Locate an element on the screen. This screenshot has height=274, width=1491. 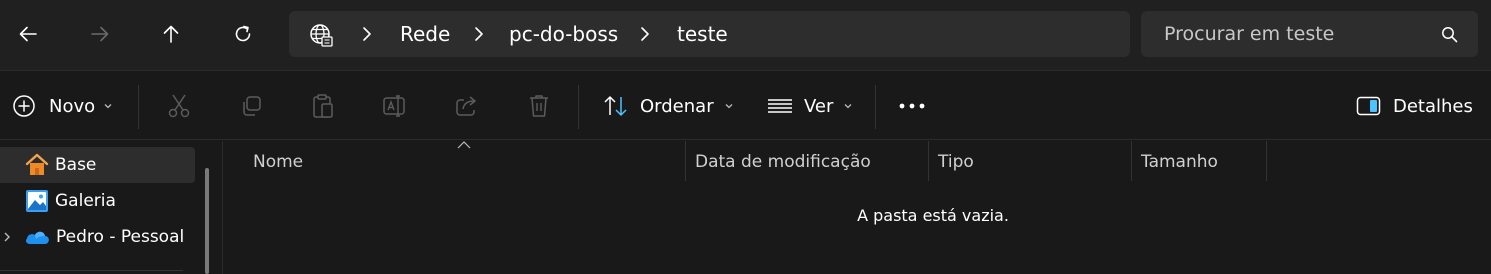
column-header-name: Nome is located at coordinates (278, 161).